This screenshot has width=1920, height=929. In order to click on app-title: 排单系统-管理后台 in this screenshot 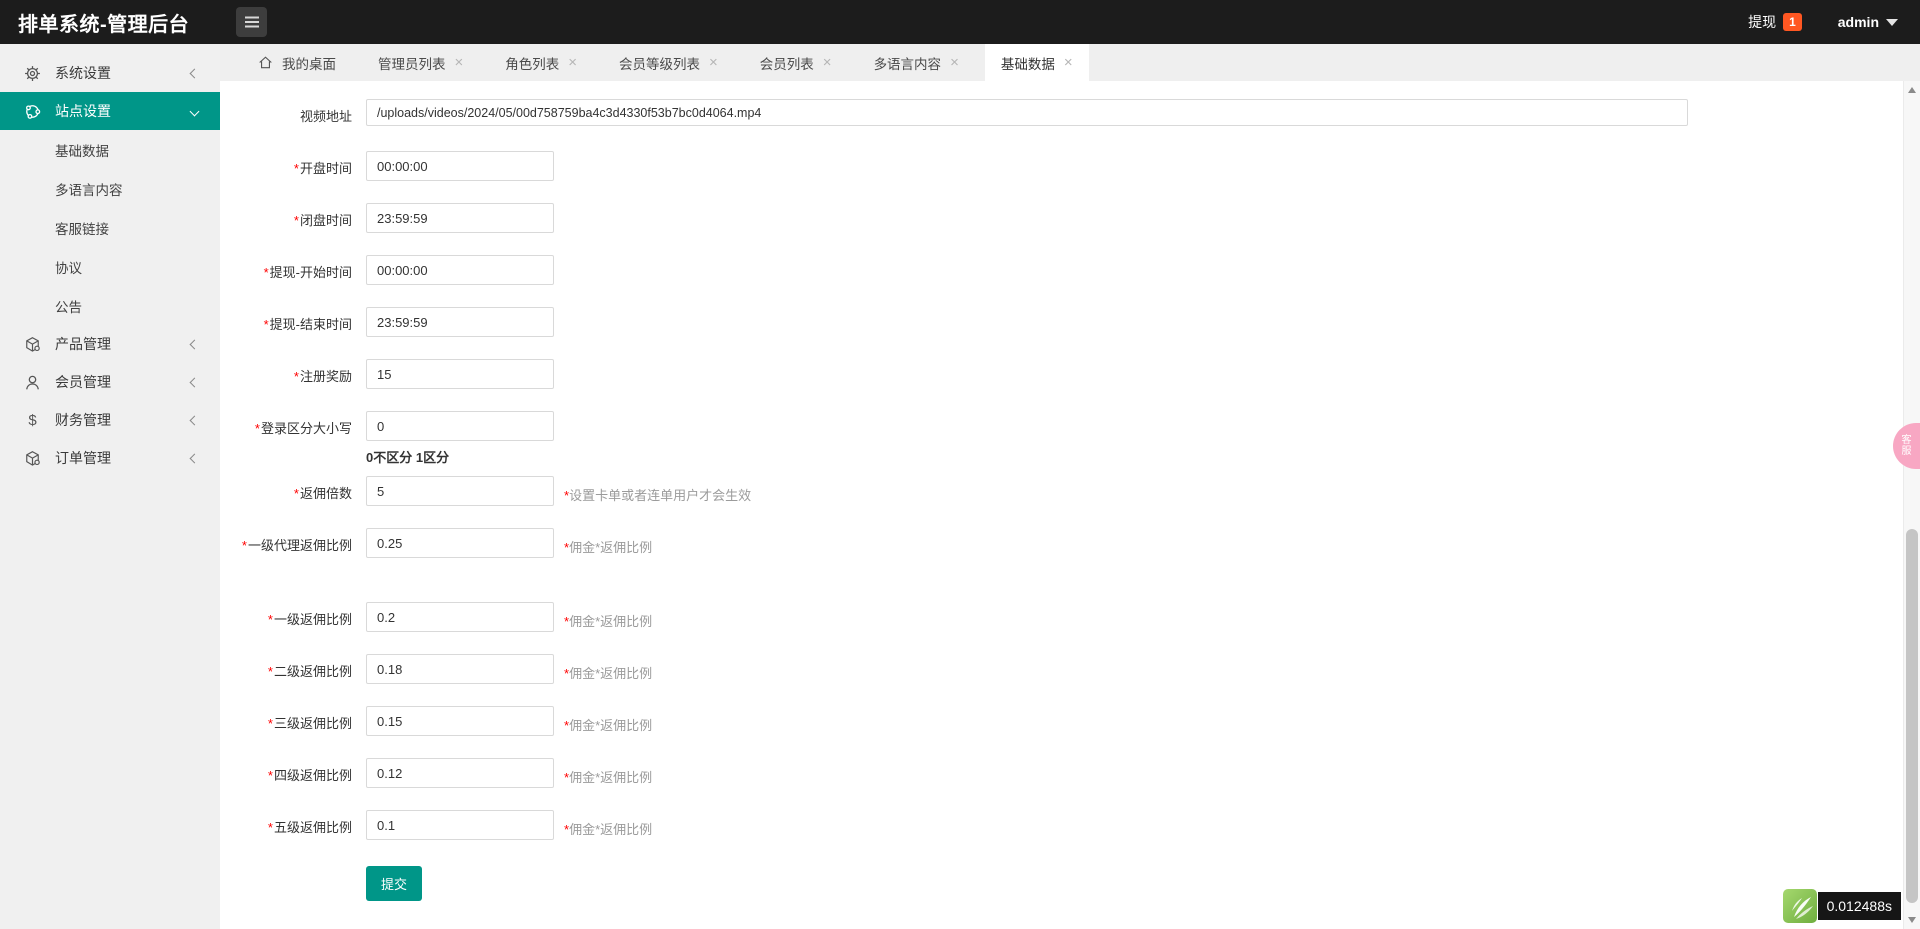, I will do `click(104, 24)`.